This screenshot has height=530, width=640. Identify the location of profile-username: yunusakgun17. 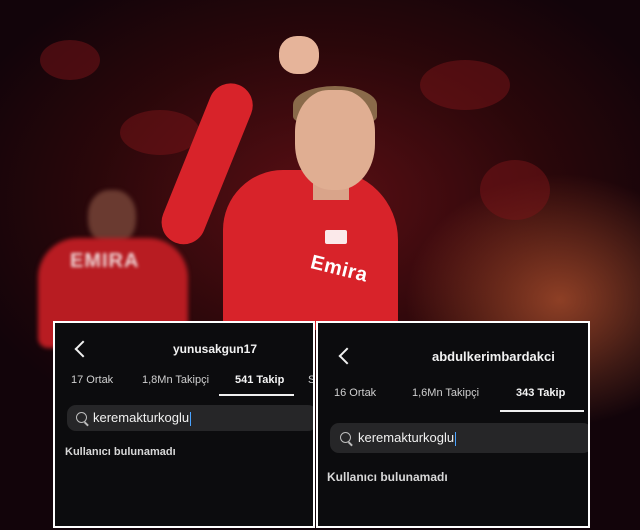
(215, 349).